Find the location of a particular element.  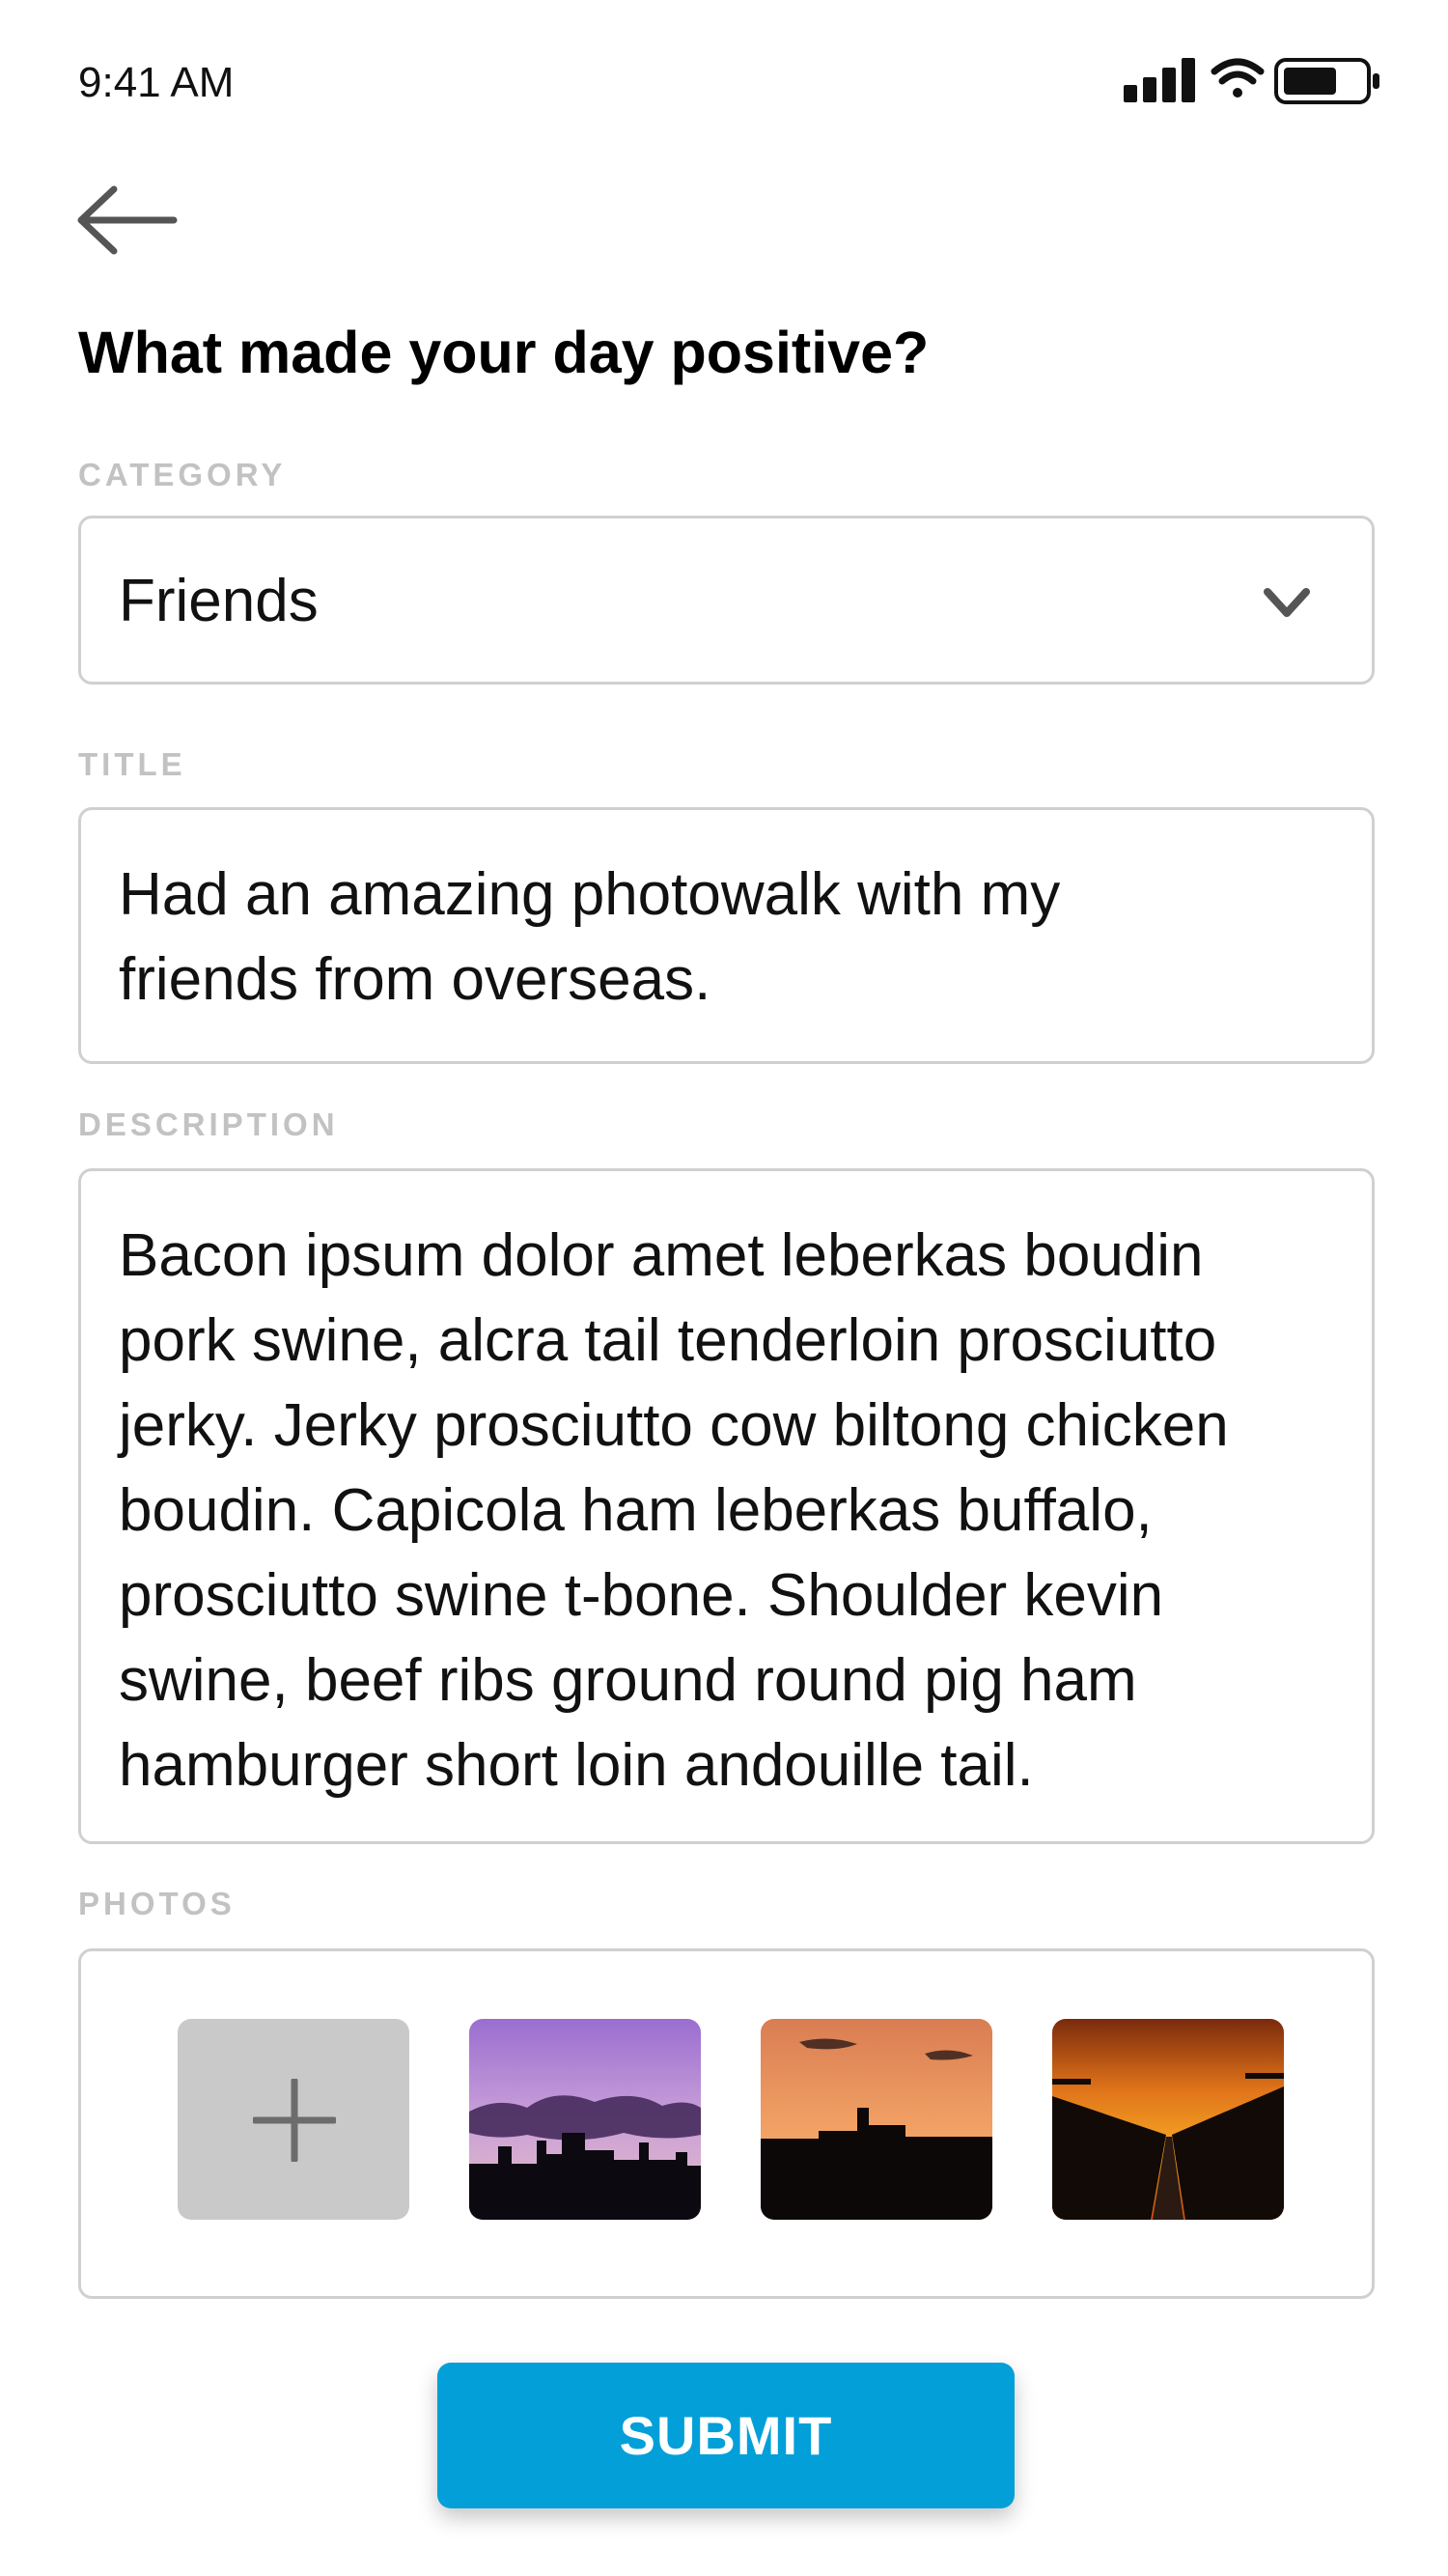

description-label: DESCRIPTION is located at coordinates (209, 1124).